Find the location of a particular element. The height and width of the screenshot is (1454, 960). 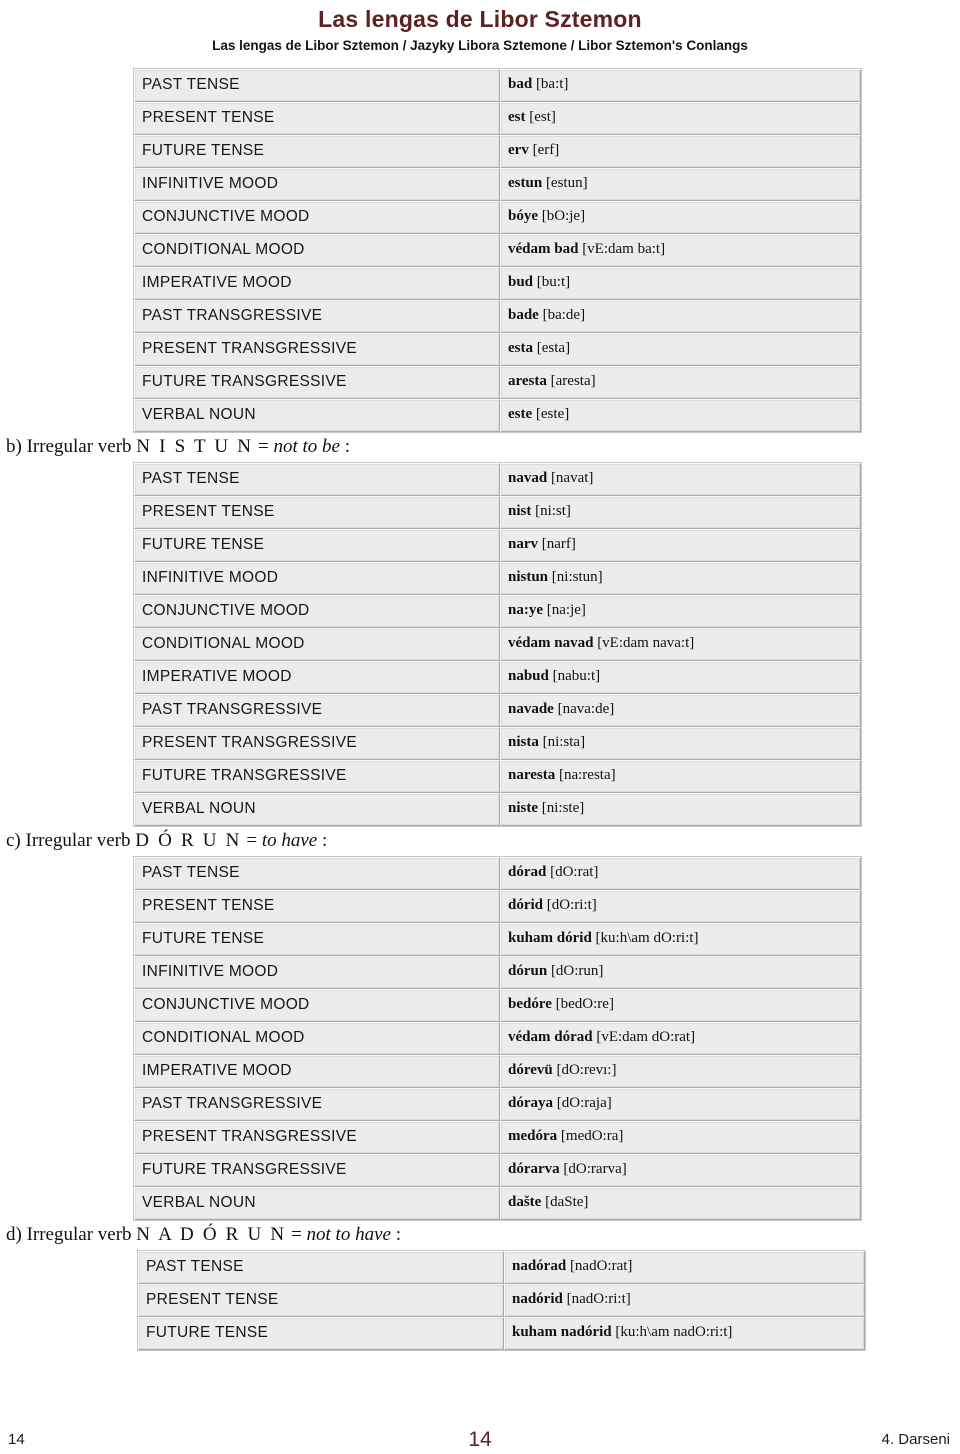

grammar-category-label: FUTURE TENSE is located at coordinates (317, 545).